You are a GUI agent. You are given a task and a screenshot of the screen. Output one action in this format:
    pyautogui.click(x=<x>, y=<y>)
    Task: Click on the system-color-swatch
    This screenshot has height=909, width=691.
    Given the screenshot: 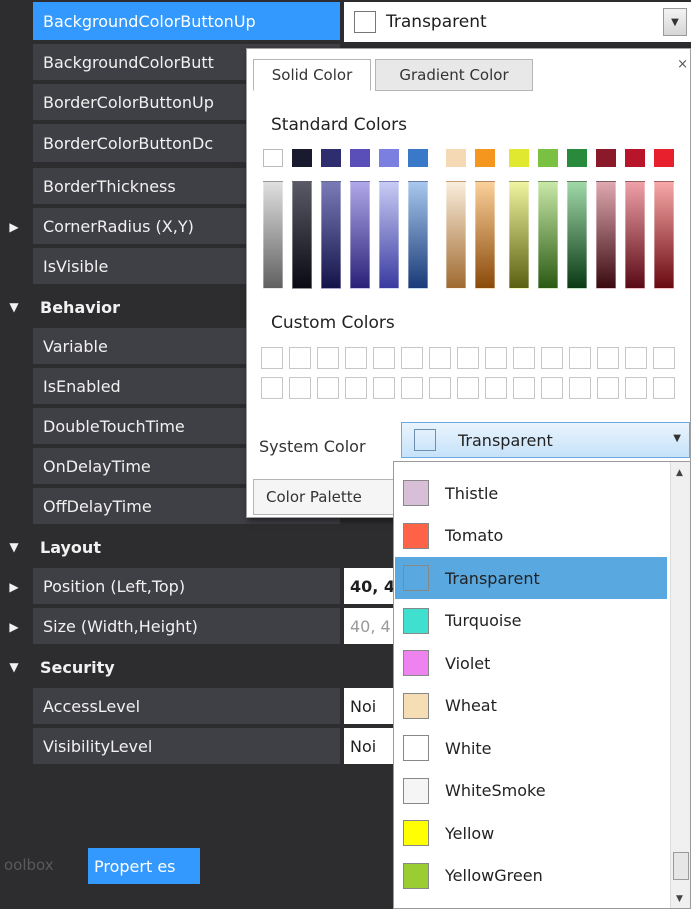 What is the action you would take?
    pyautogui.click(x=425, y=440)
    